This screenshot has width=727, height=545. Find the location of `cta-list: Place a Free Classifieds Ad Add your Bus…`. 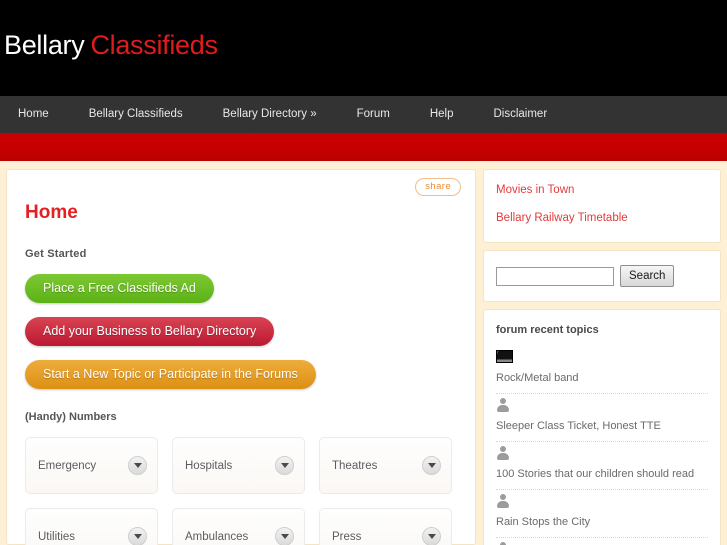

cta-list: Place a Free Classifieds Ad Add your Bus… is located at coordinates (241, 324).